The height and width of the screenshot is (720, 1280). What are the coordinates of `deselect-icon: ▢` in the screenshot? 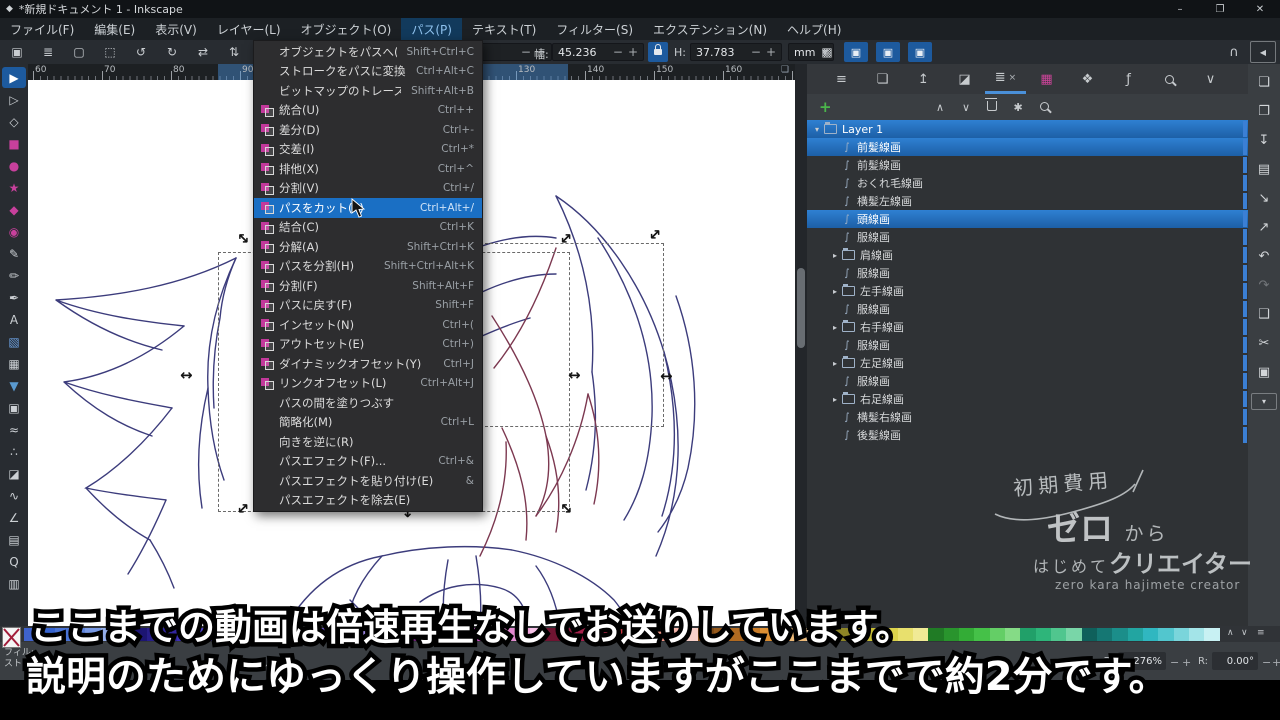 It's located at (79, 52).